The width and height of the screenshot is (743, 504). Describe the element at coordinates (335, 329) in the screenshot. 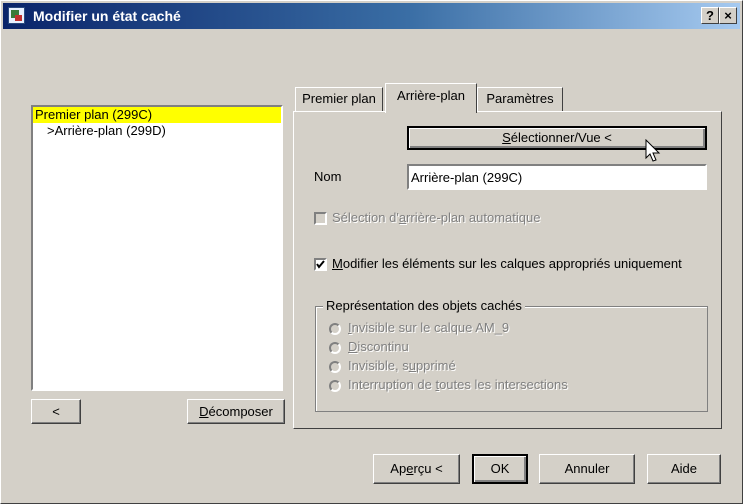

I see `radio-invisible-layer` at that location.